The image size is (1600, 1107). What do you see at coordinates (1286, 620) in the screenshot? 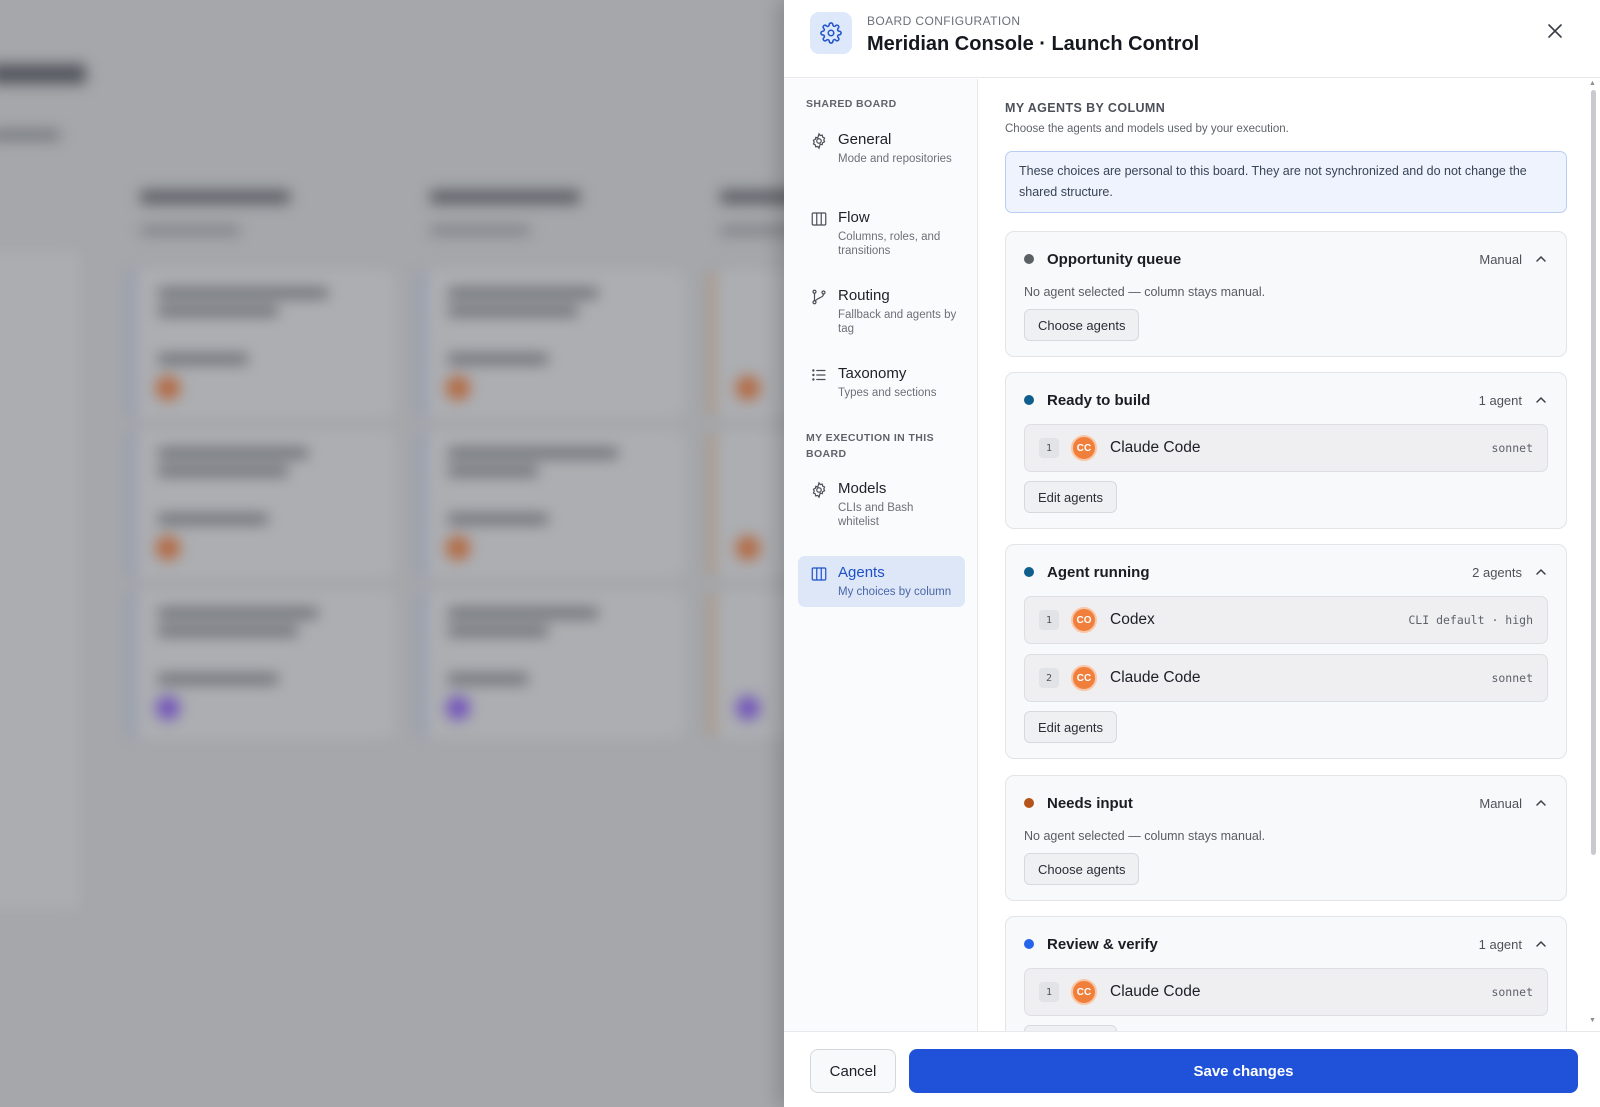
I see `agent-row: 1 CO Codex CLI default · high` at bounding box center [1286, 620].